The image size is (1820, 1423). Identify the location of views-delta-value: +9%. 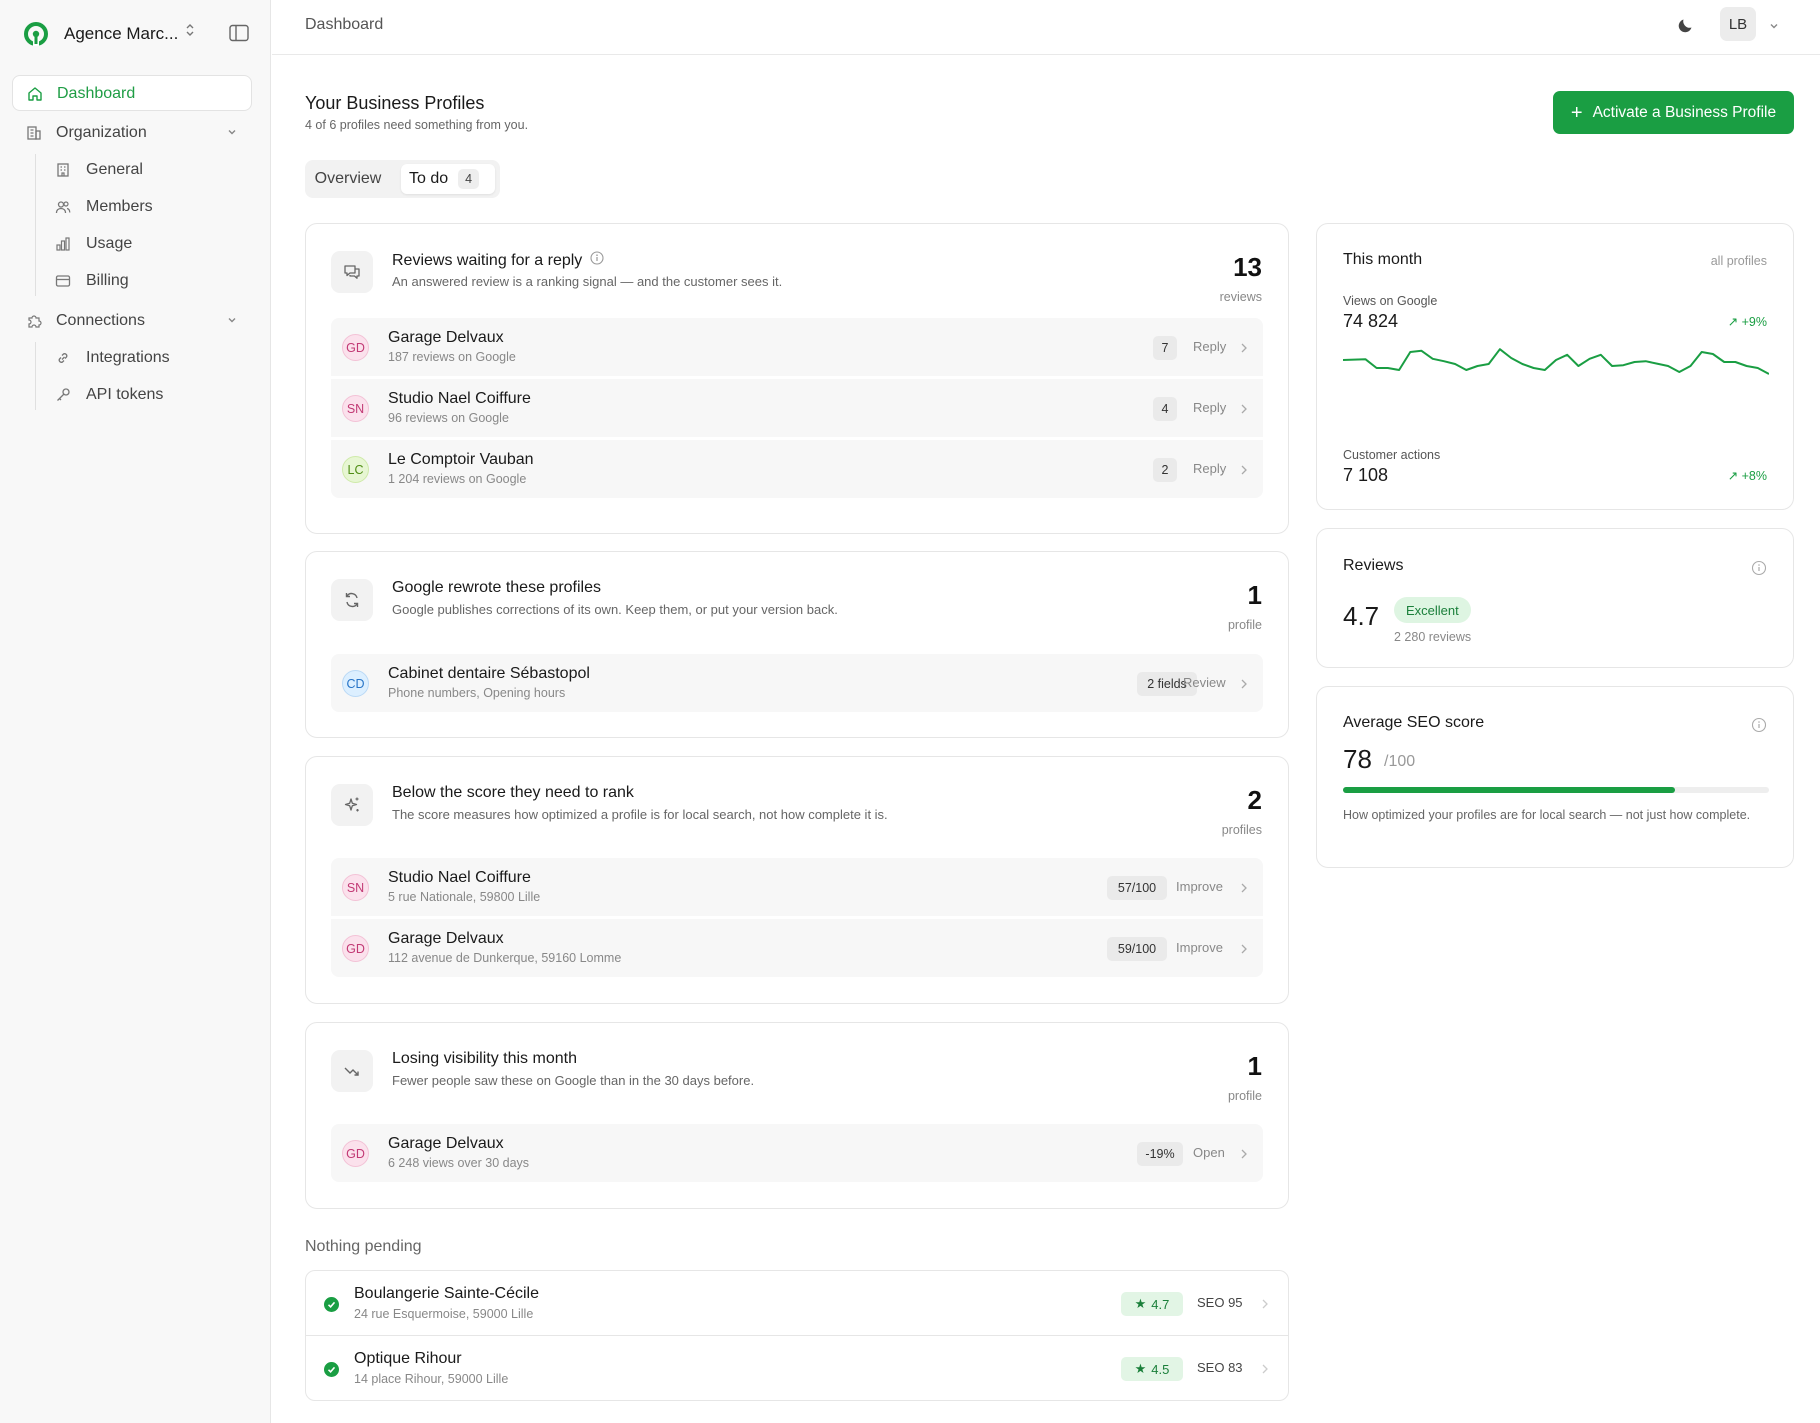
(1754, 322).